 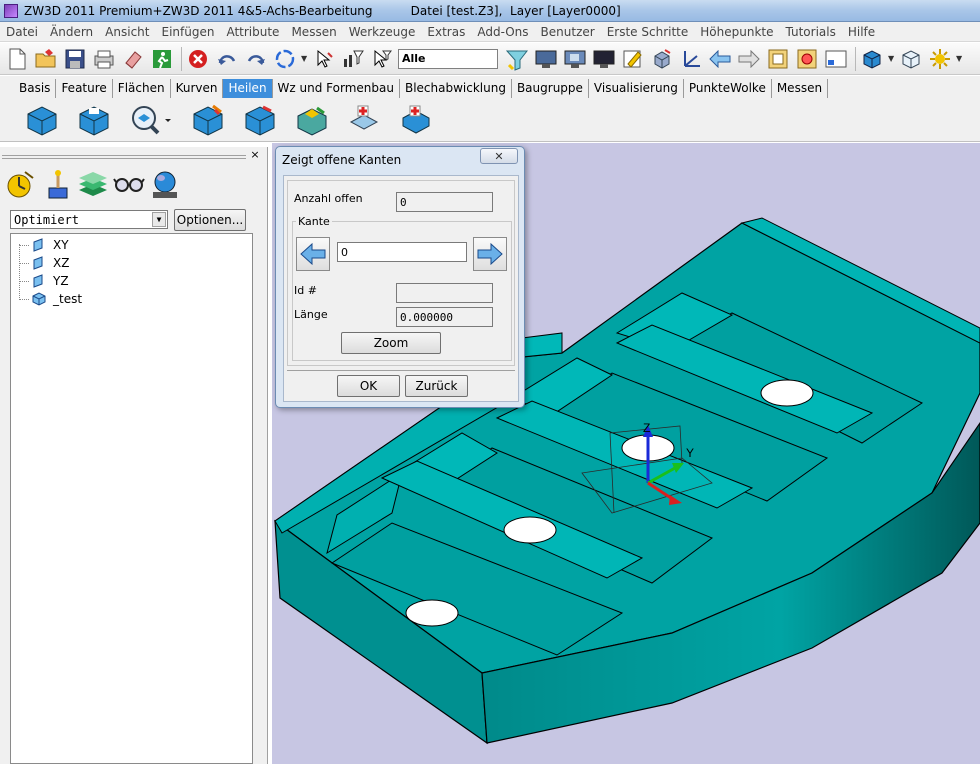 What do you see at coordinates (131, 299) in the screenshot?
I see `tree-item-test: _test` at bounding box center [131, 299].